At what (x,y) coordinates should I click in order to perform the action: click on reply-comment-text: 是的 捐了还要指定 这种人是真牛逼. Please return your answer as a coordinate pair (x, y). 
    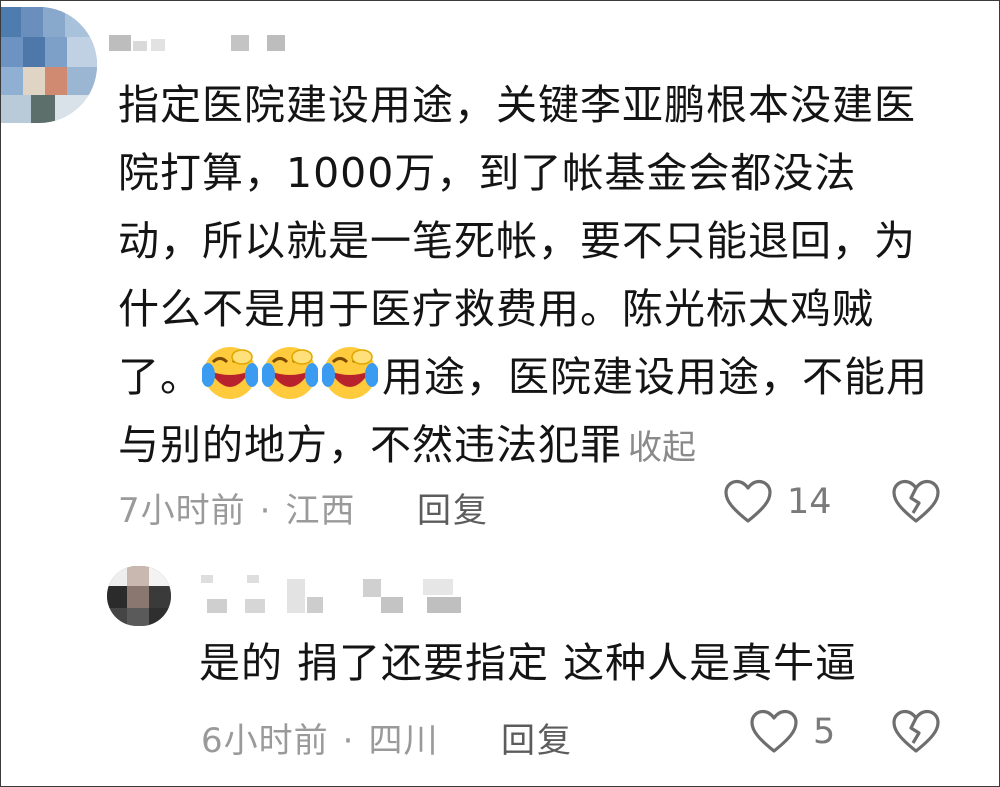
    Looking at the image, I should click on (528, 663).